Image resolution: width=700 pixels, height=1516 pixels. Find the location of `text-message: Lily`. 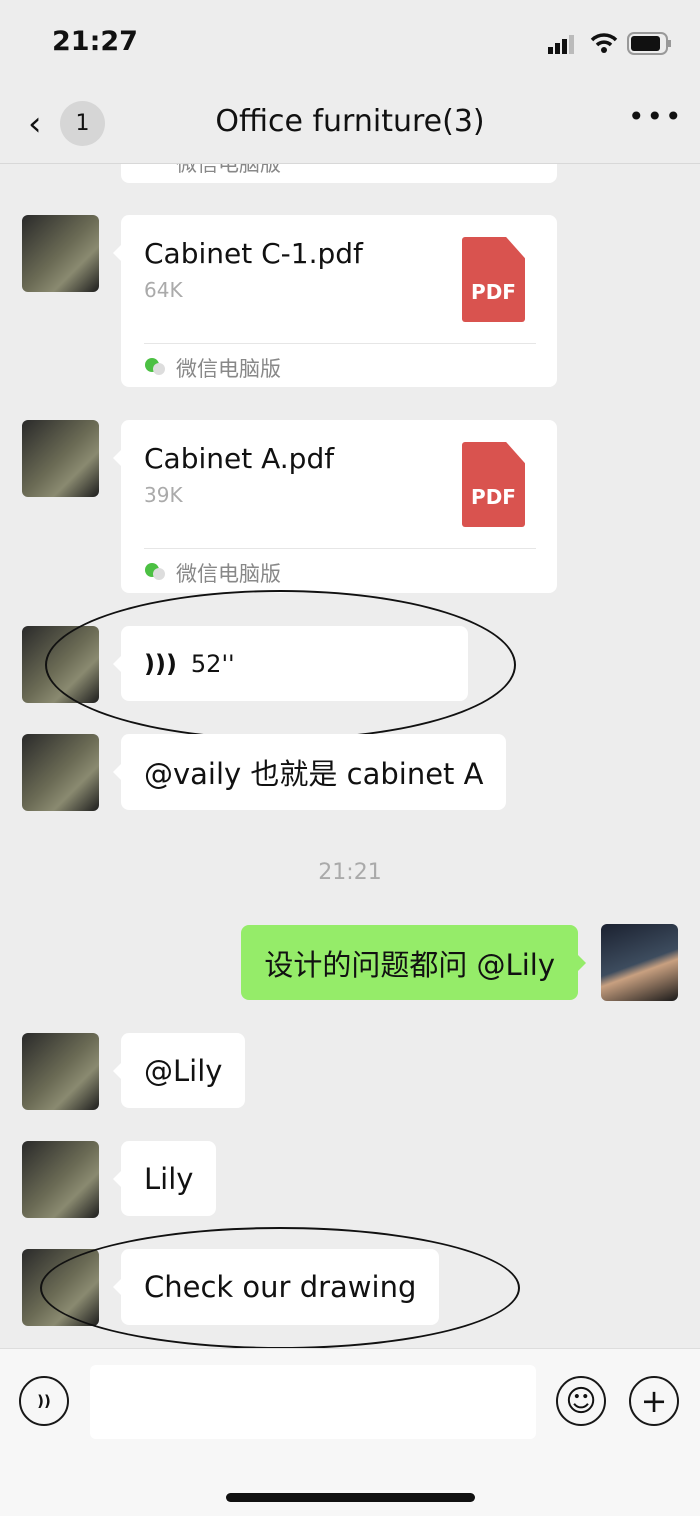

text-message: Lily is located at coordinates (164, 1178).